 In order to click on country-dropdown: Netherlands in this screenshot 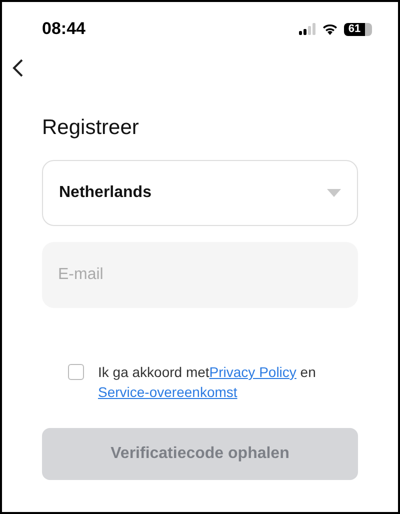, I will do `click(200, 193)`.